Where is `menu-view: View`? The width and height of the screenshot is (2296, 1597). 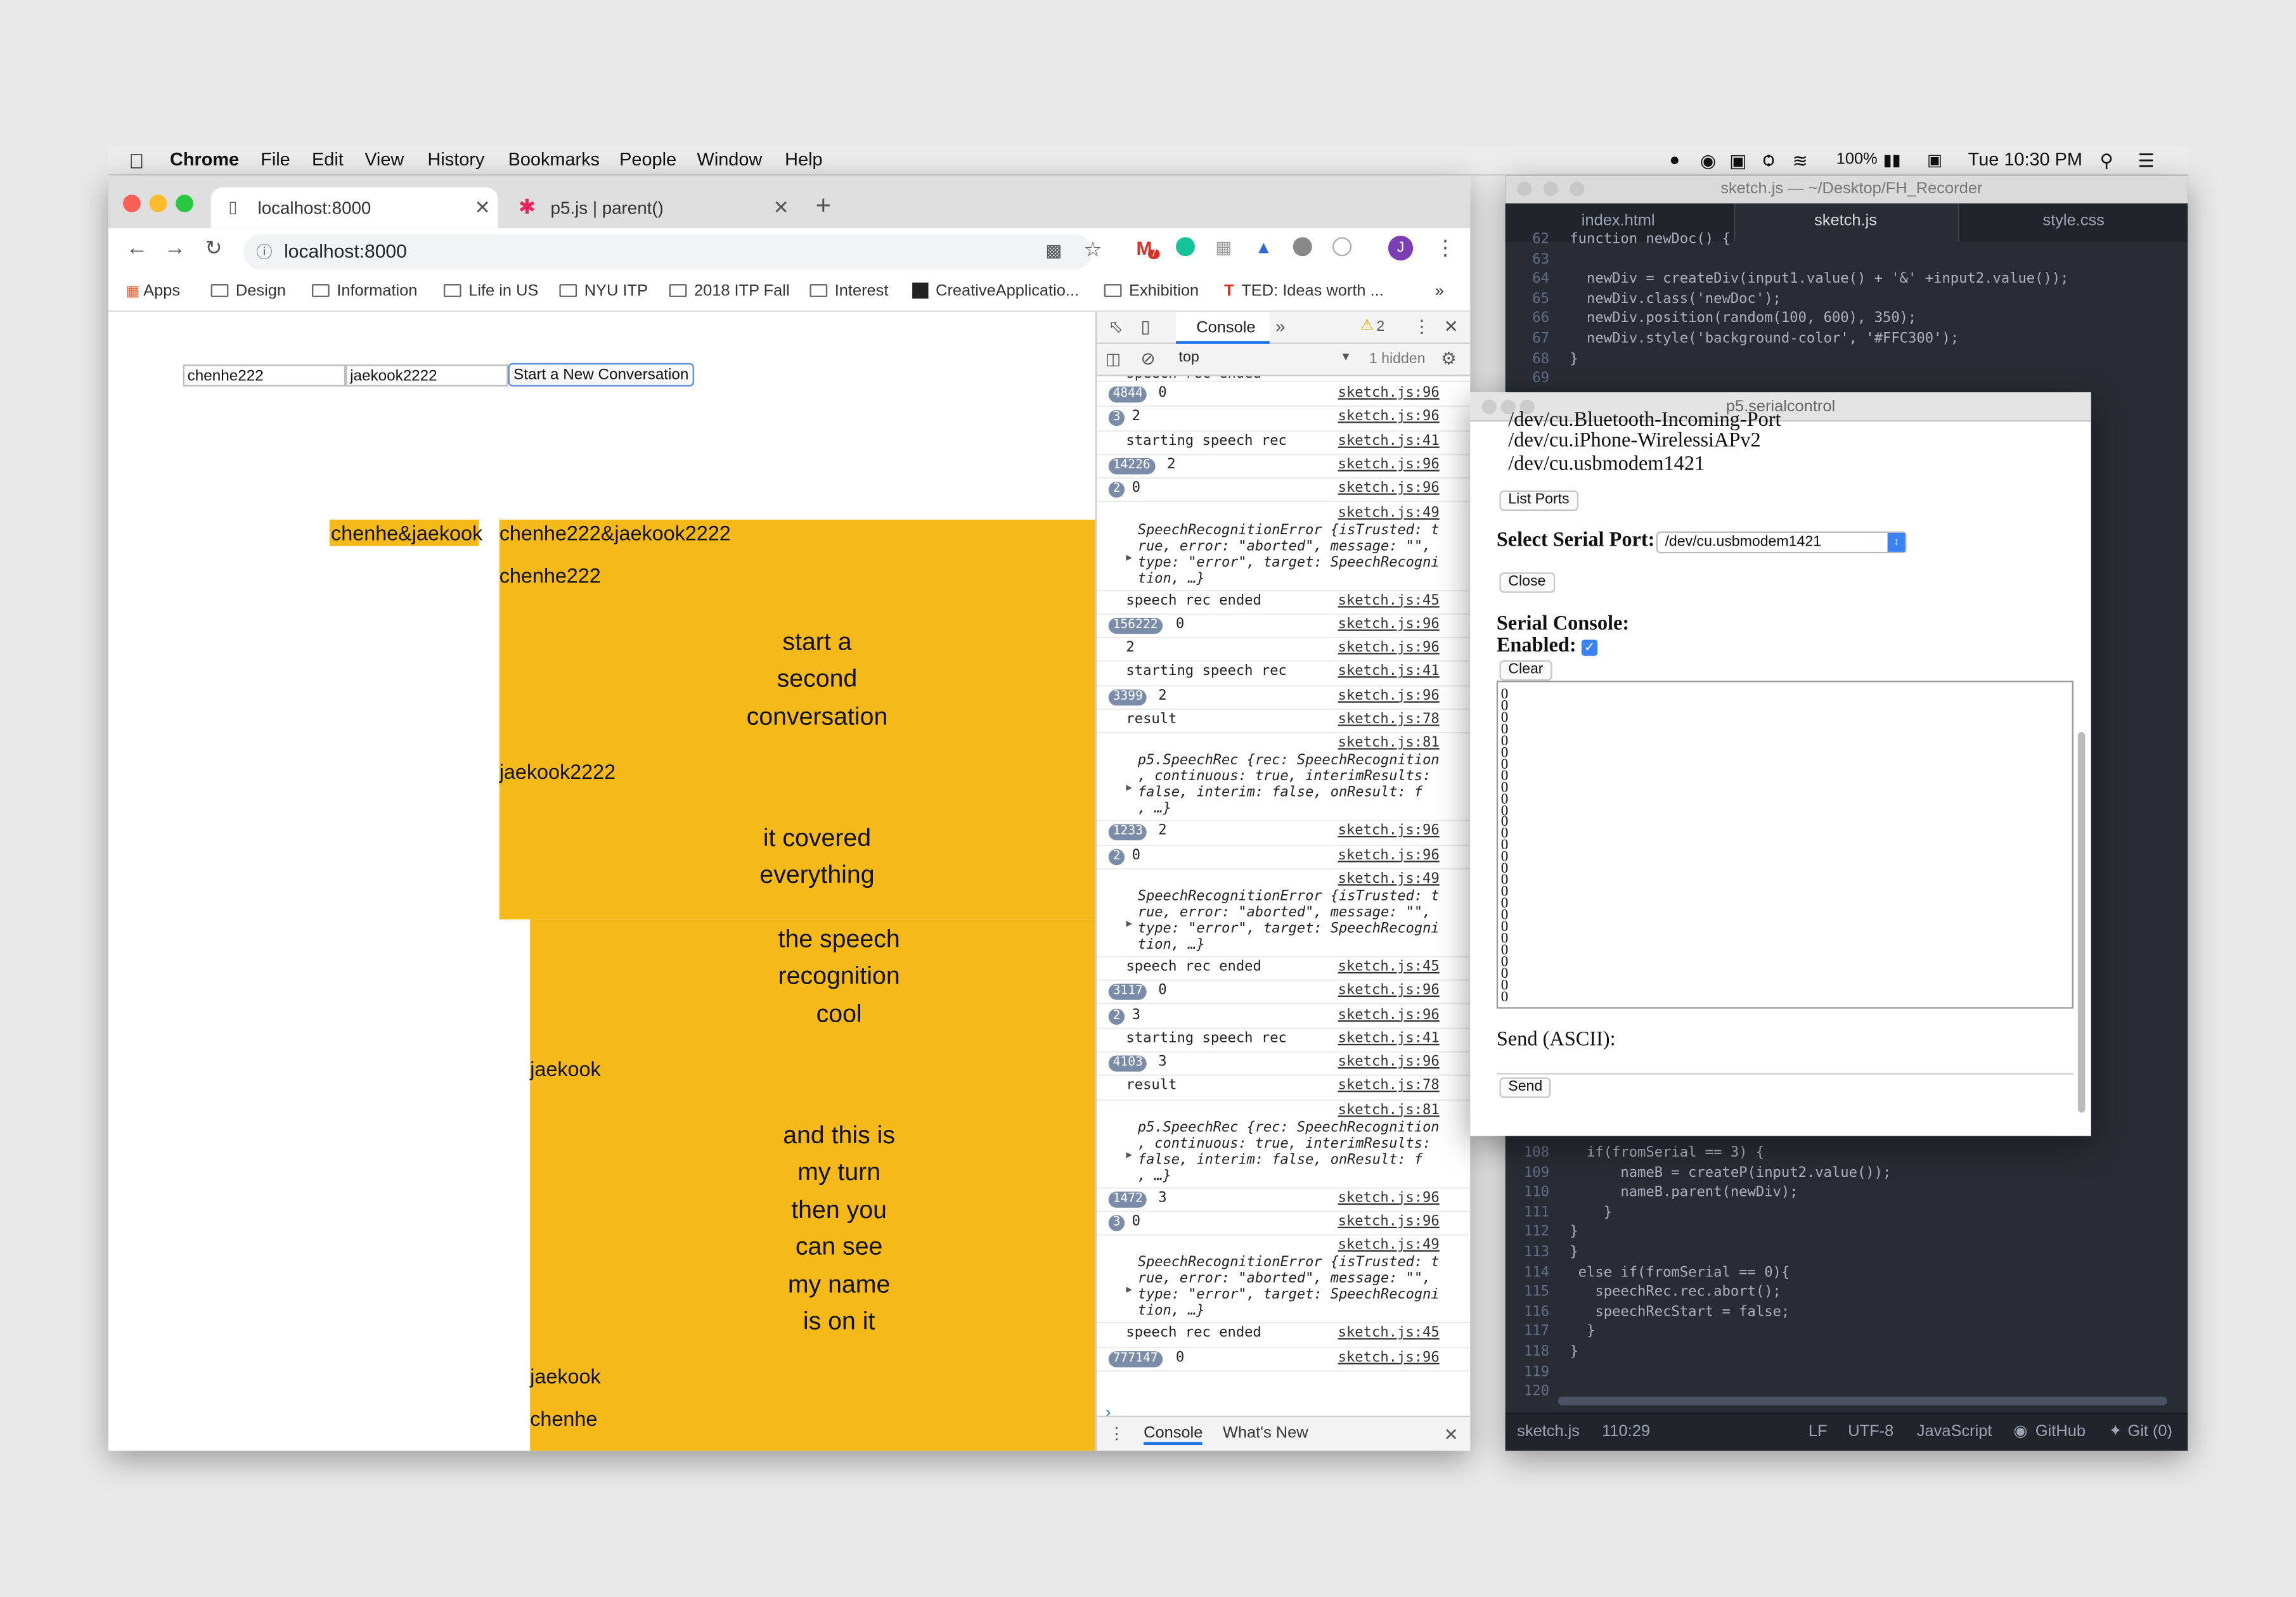 menu-view: View is located at coordinates (384, 160).